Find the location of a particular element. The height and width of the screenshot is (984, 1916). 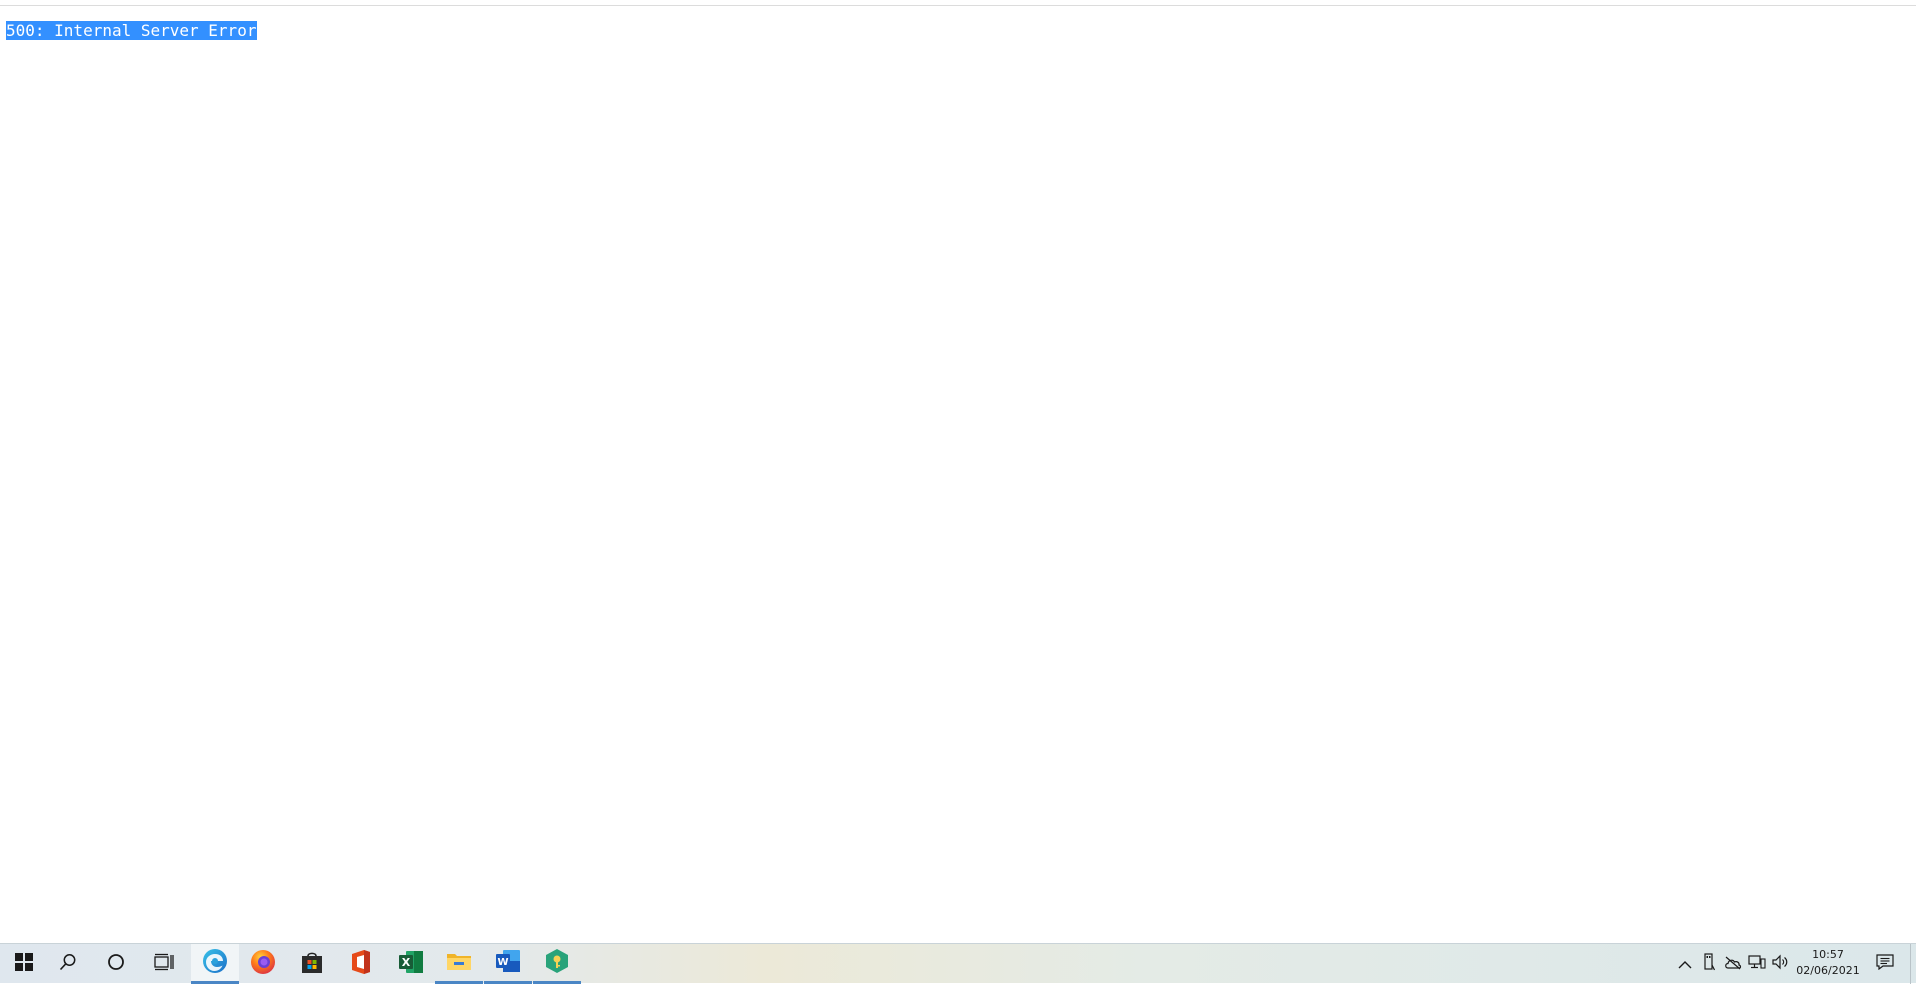

taskbar: X W 10:57 02/06/2021 is located at coordinates (958, 963).